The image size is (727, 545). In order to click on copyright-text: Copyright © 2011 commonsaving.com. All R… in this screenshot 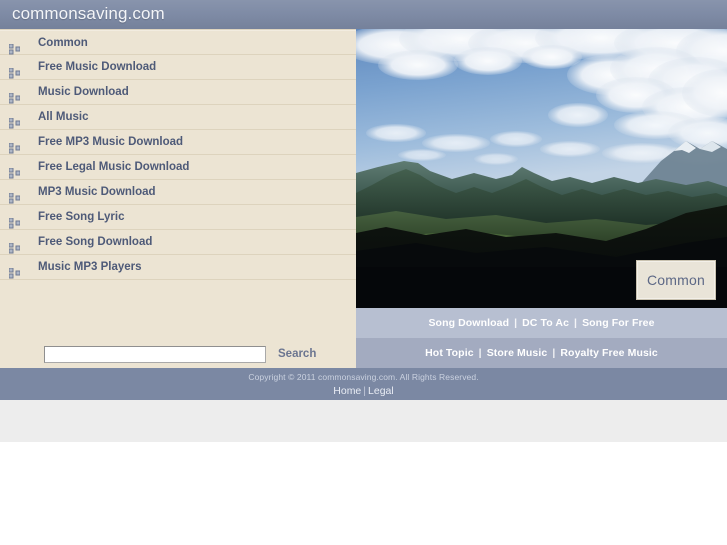, I will do `click(363, 377)`.